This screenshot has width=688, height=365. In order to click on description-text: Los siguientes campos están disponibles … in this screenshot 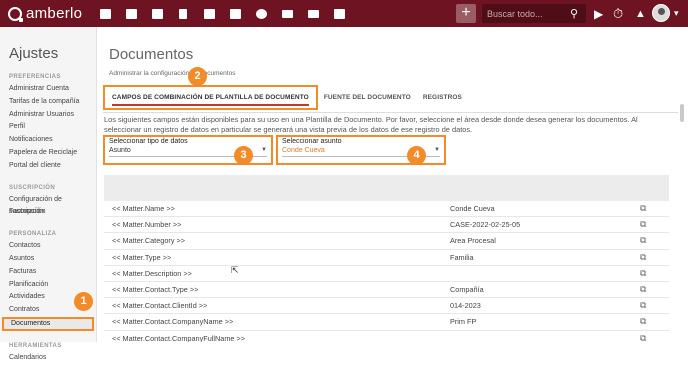, I will do `click(371, 124)`.